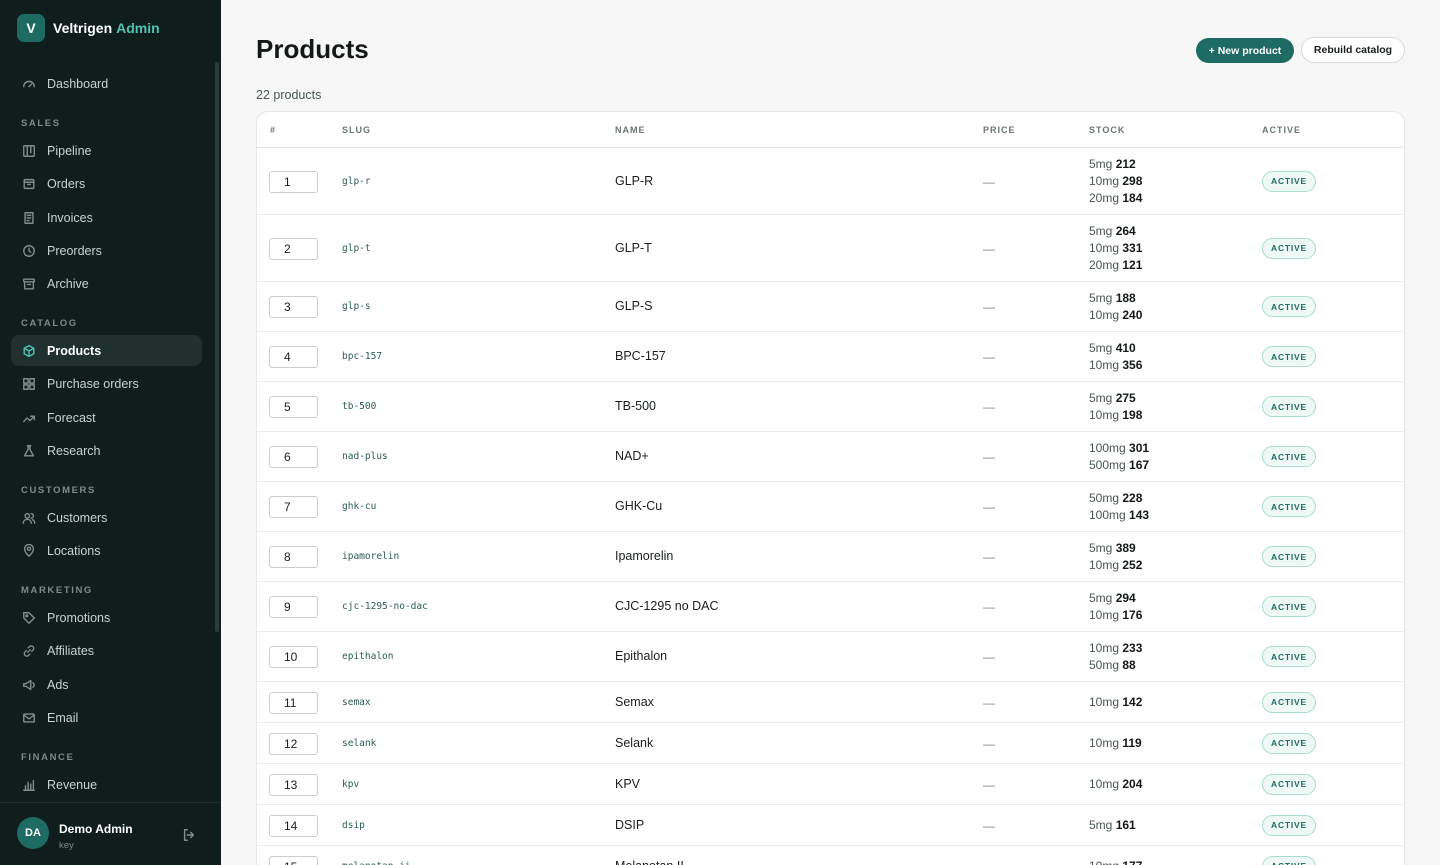 The width and height of the screenshot is (1440, 865). Describe the element at coordinates (830, 825) in the screenshot. I see `table-row: 14 dsip DSIP — 5mg 161 ACTIVE` at that location.